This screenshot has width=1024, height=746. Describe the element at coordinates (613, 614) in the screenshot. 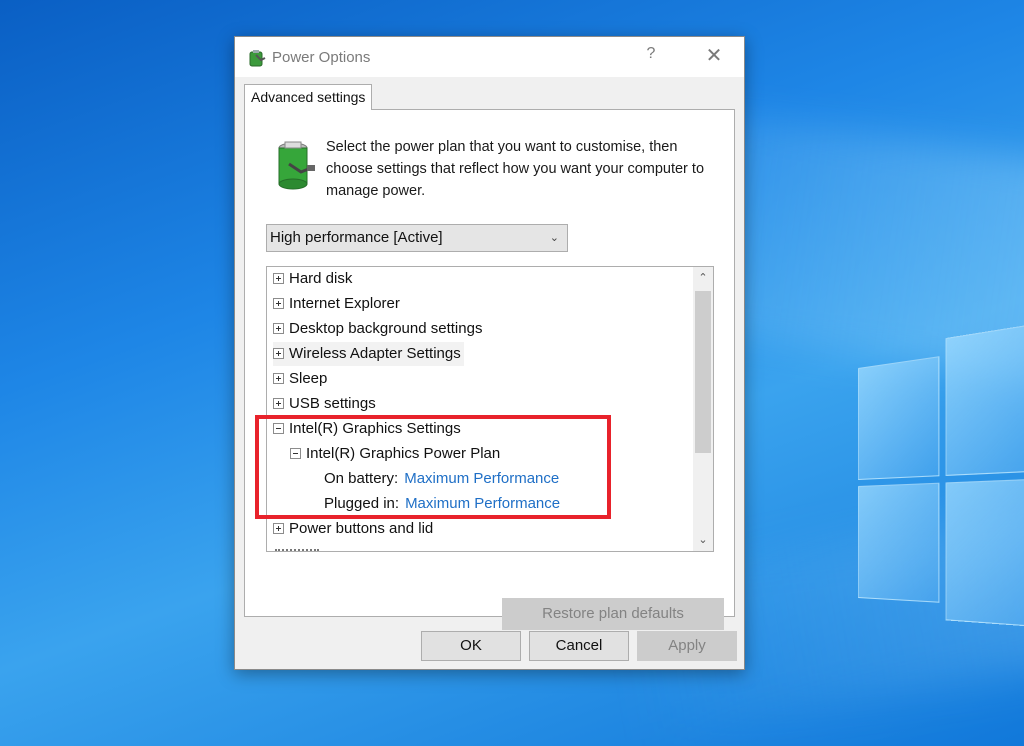

I see `restore-plan-defaults-button: Restore plan defaults` at that location.